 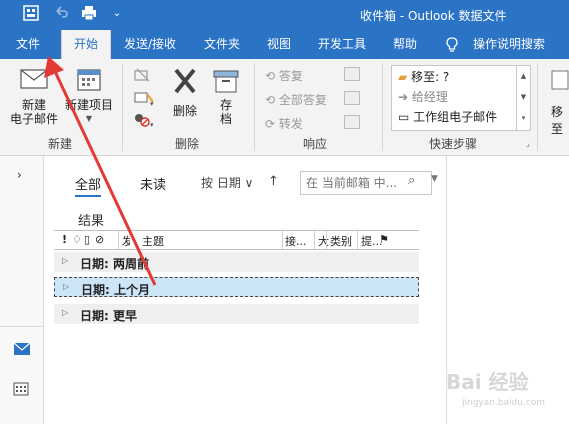 What do you see at coordinates (91, 221) in the screenshot?
I see `results-heading: 结果` at bounding box center [91, 221].